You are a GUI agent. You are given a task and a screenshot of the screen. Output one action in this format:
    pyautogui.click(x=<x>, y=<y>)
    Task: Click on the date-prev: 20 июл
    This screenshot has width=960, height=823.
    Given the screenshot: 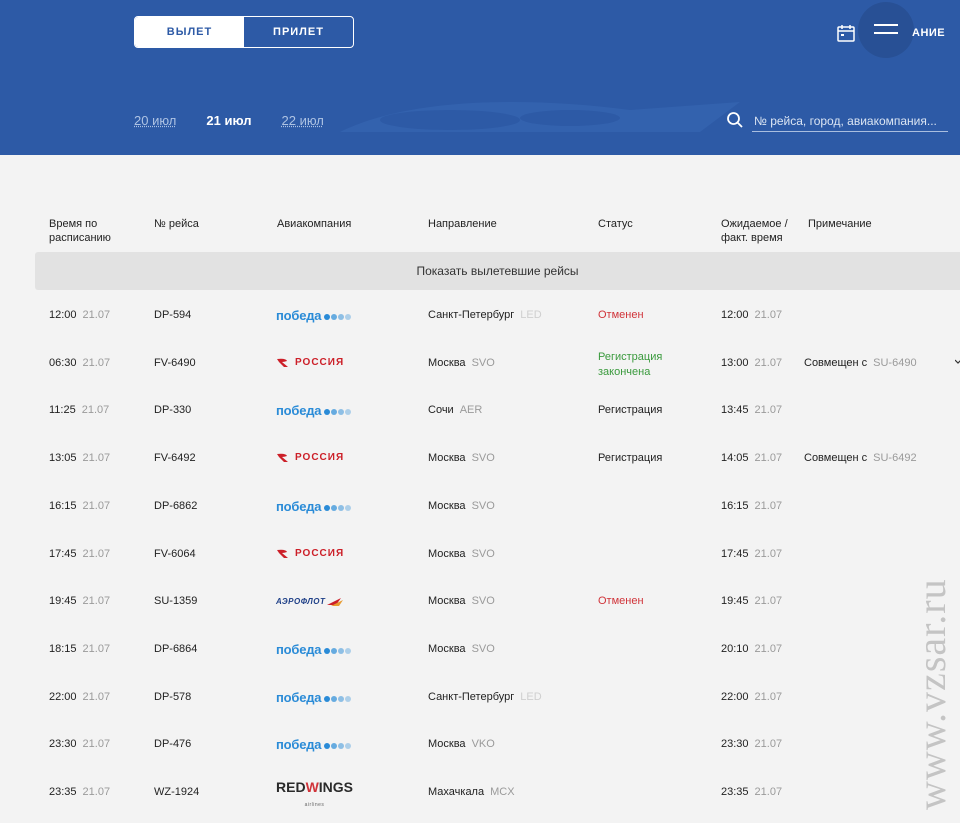 What is the action you would take?
    pyautogui.click(x=155, y=120)
    